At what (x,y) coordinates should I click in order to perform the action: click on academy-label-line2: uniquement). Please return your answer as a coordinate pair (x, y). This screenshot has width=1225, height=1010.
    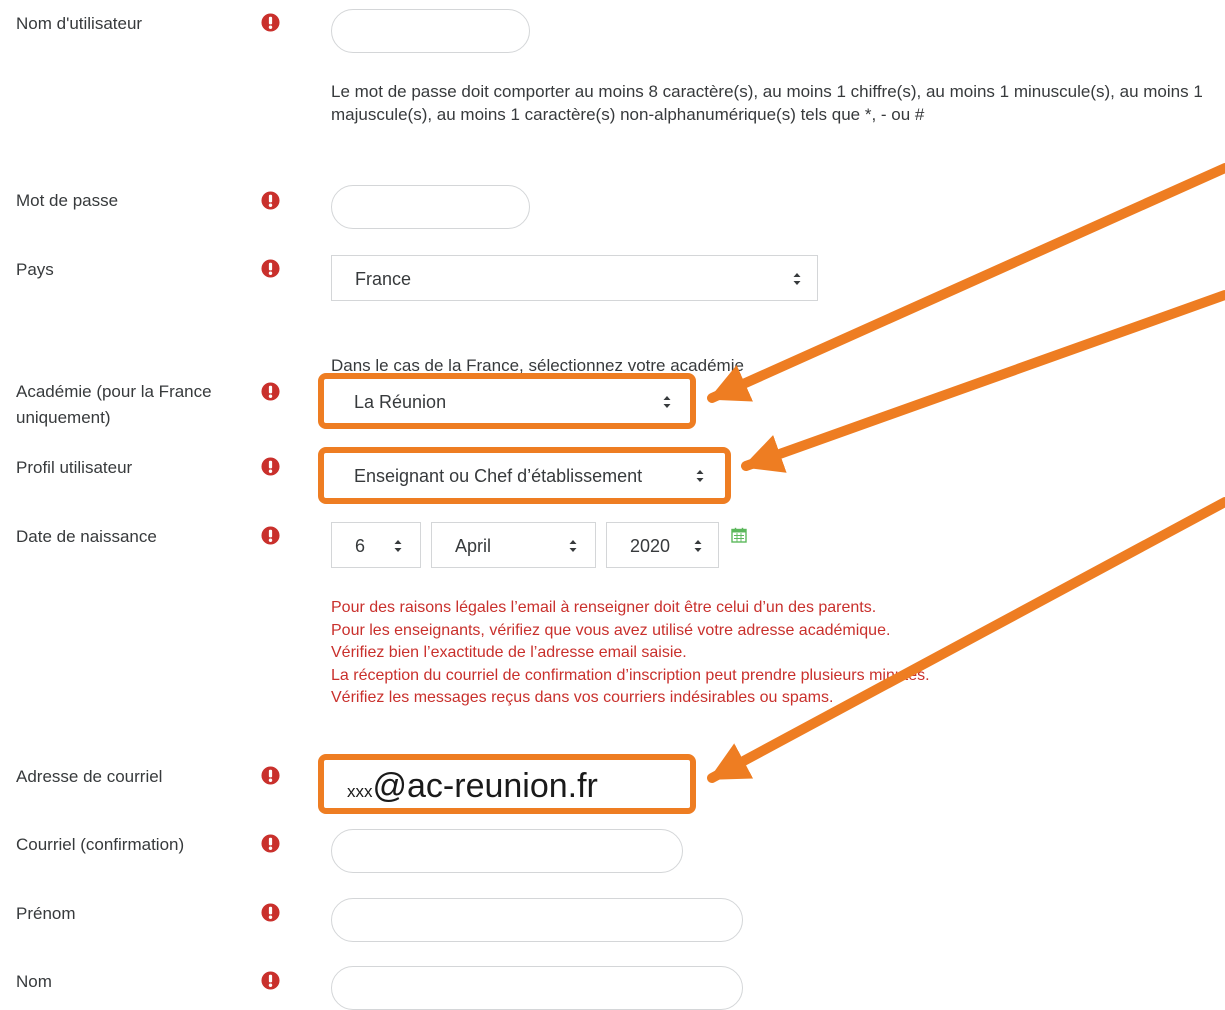
    Looking at the image, I should click on (63, 417).